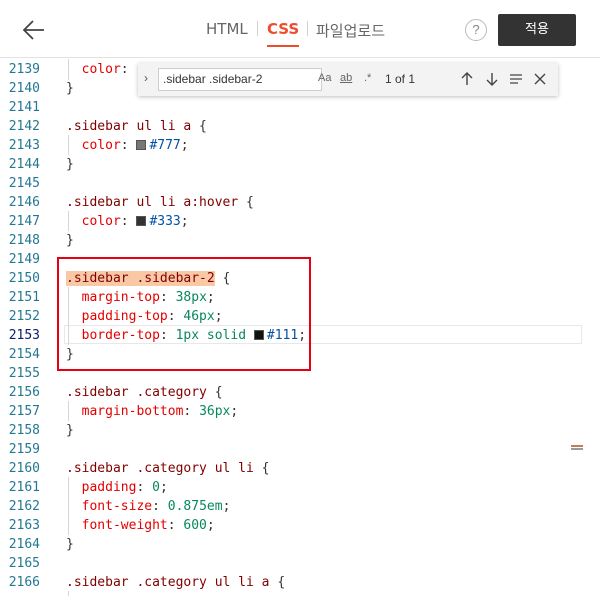  I want to click on code-line: 2157 margin-bottom: 36px;, so click(300, 411).